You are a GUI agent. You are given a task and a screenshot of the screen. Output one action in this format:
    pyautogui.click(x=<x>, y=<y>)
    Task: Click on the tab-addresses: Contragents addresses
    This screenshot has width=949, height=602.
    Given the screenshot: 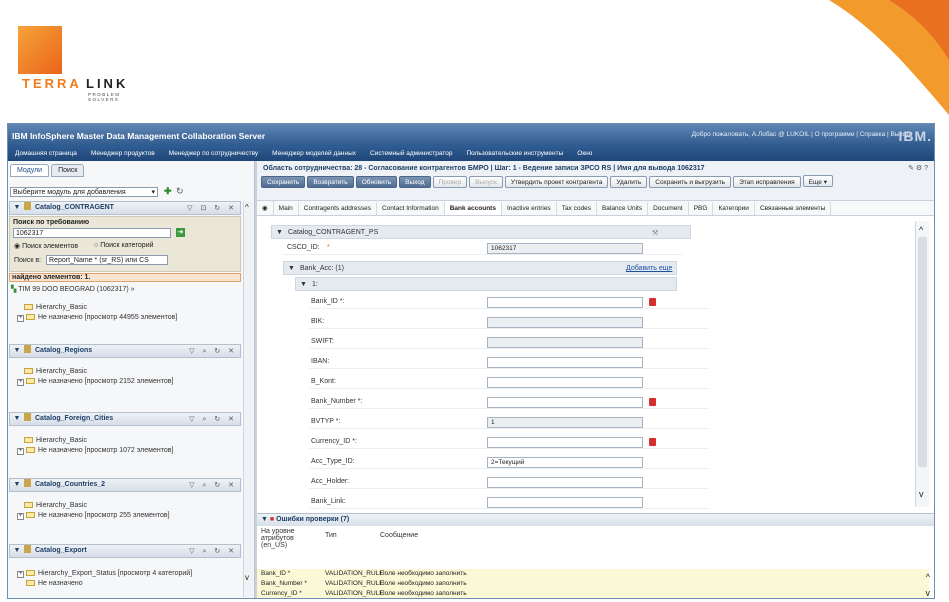 What is the action you would take?
    pyautogui.click(x=338, y=208)
    